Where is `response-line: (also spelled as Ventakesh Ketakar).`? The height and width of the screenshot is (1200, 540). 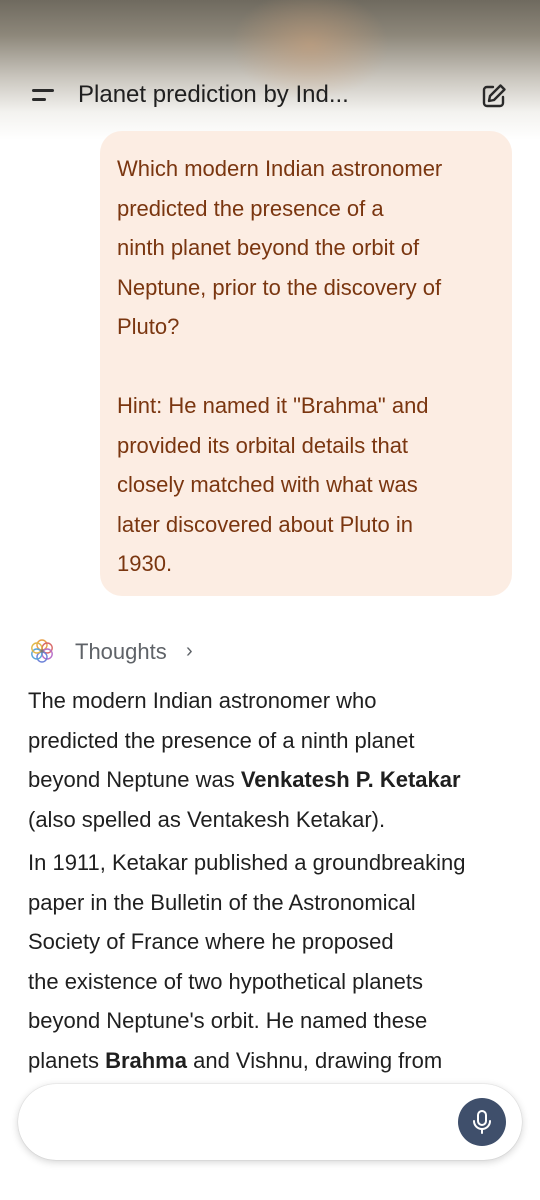
response-line: (also spelled as Ventakesh Ketakar). is located at coordinates (207, 819).